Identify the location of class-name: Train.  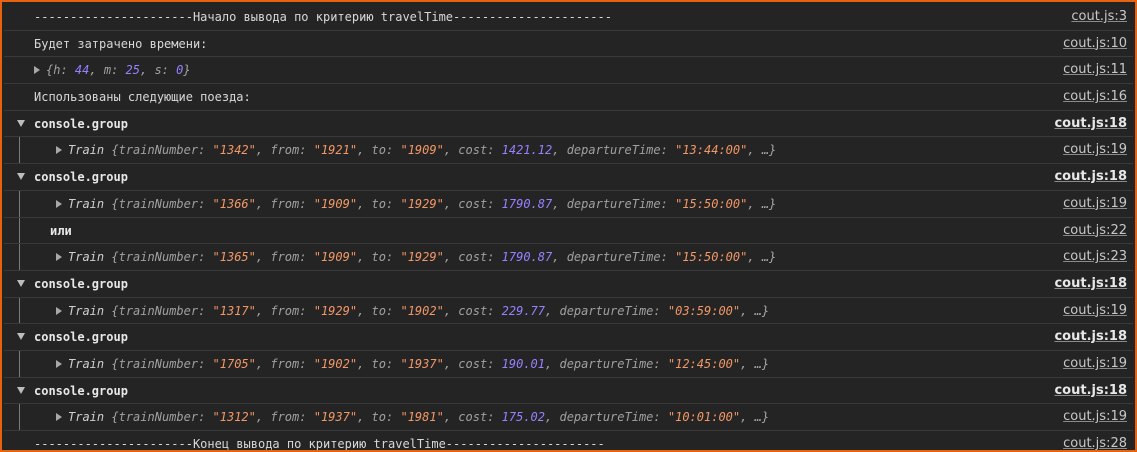
(86, 203).